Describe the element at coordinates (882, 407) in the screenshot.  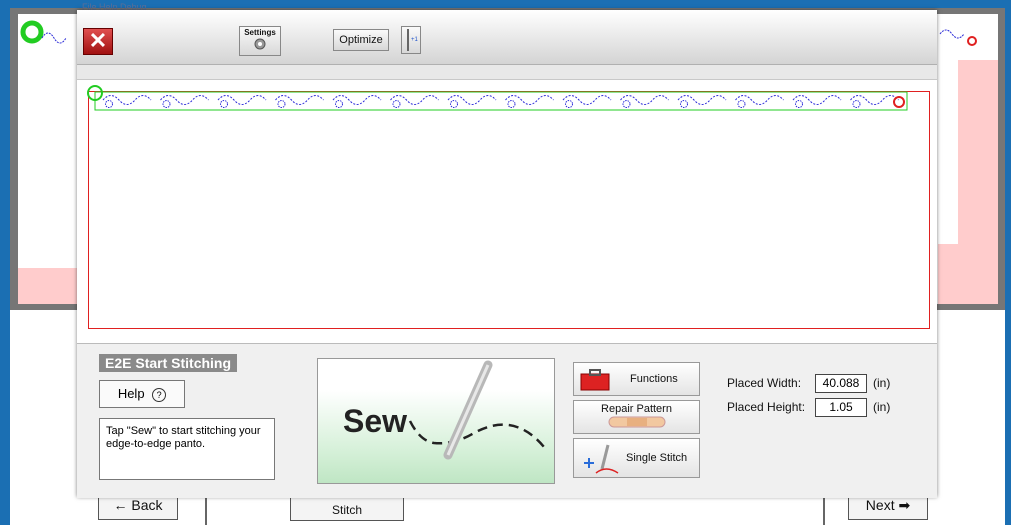
I see `placed-height-unit: (in)` at that location.